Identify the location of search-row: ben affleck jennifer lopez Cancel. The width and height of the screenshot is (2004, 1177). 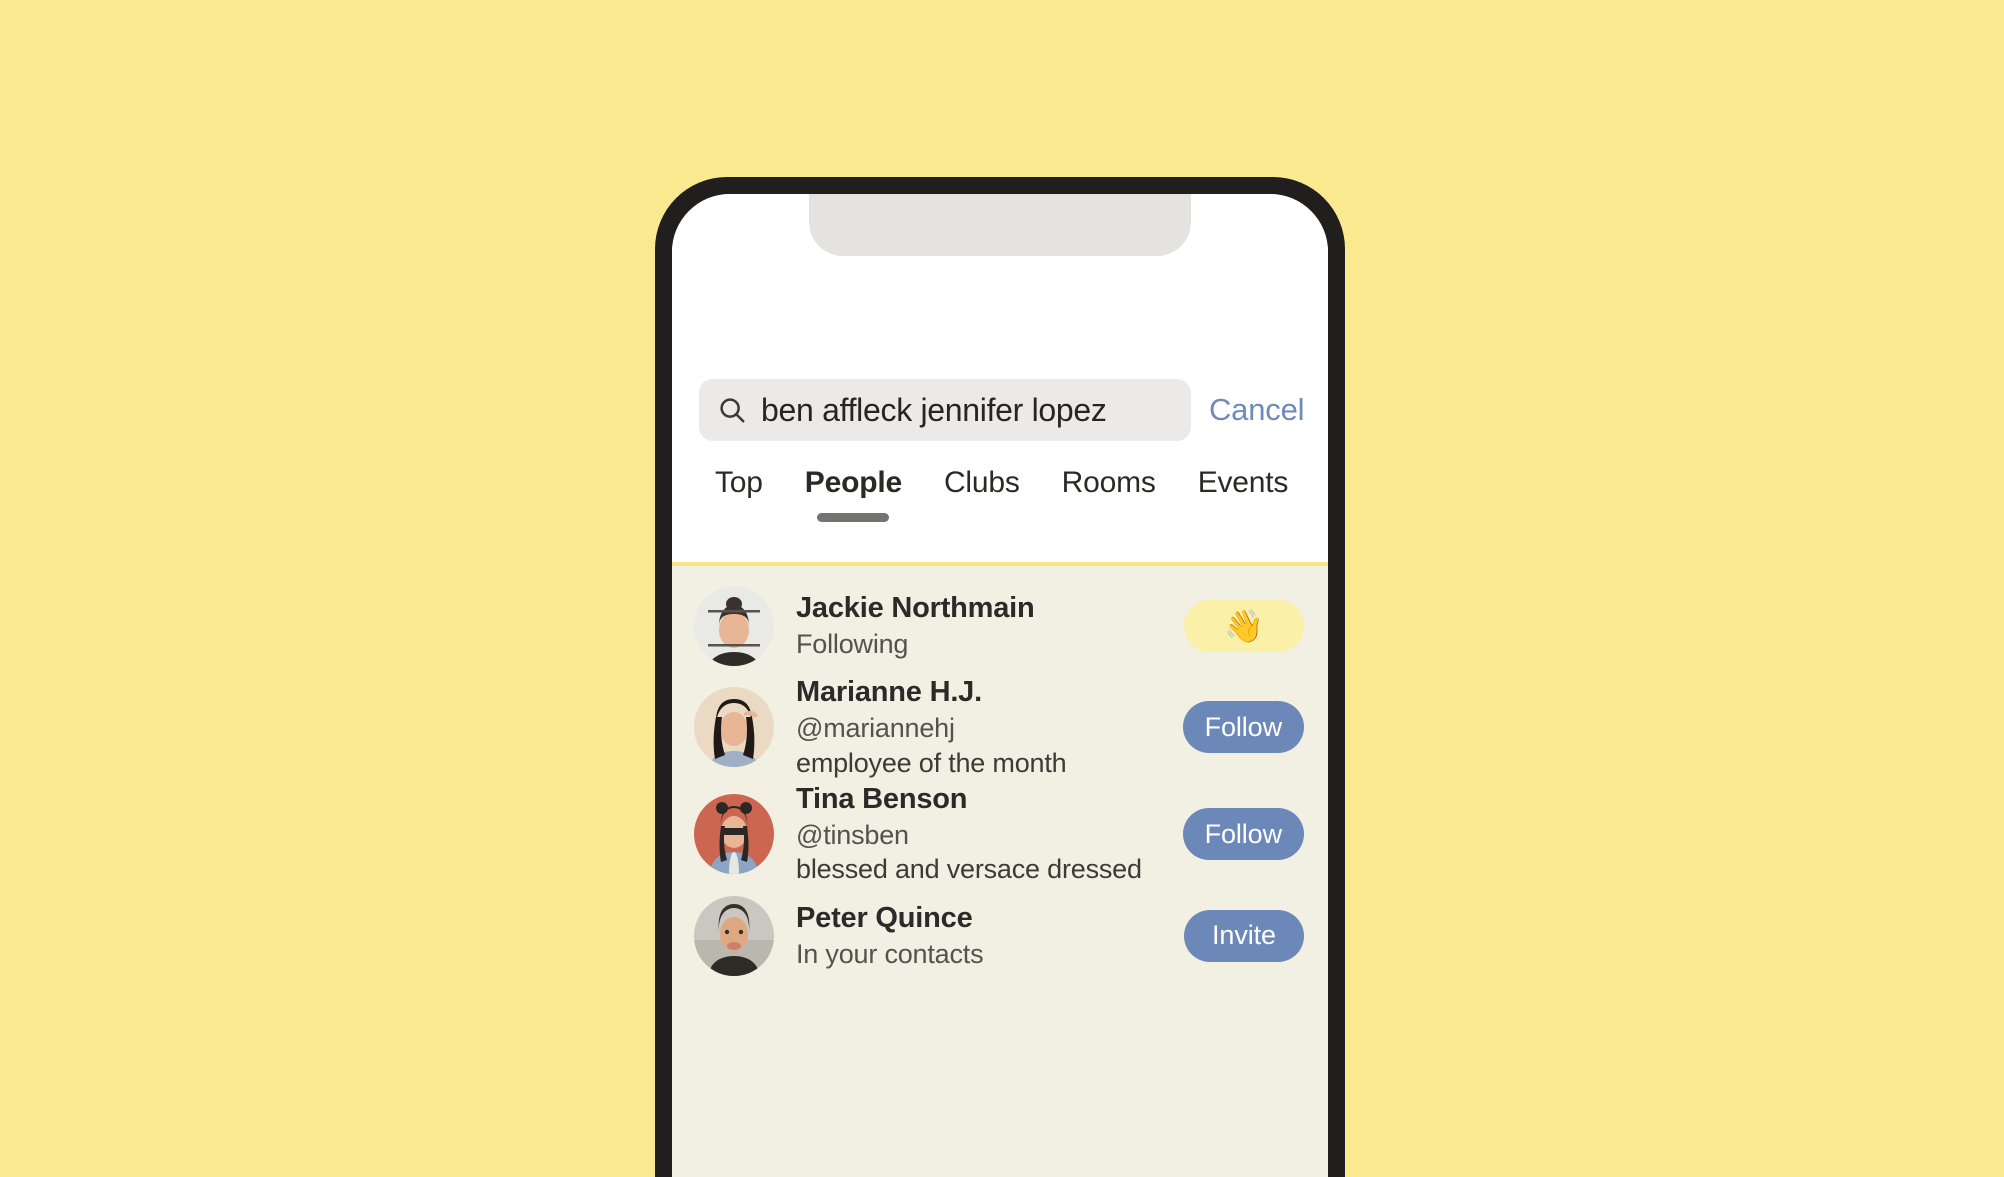
(1005, 410).